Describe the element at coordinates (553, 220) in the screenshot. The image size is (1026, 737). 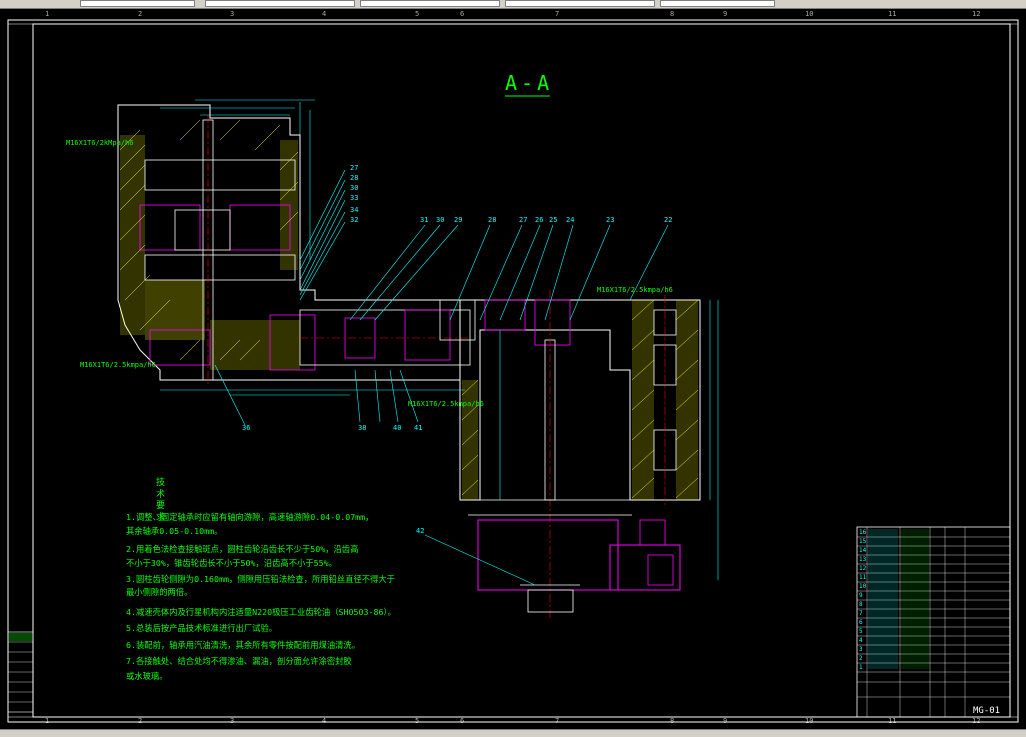
I see `part-number: 25` at that location.